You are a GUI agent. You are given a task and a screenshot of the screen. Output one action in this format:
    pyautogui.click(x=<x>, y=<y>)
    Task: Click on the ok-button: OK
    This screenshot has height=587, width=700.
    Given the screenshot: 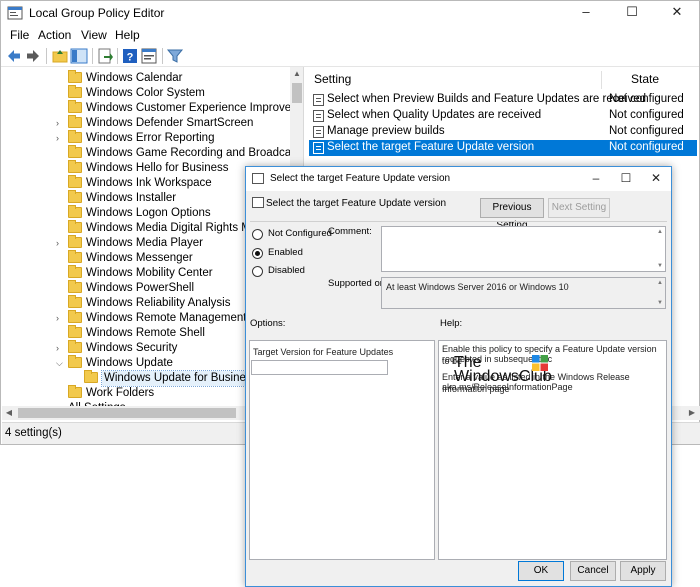 What is the action you would take?
    pyautogui.click(x=541, y=571)
    